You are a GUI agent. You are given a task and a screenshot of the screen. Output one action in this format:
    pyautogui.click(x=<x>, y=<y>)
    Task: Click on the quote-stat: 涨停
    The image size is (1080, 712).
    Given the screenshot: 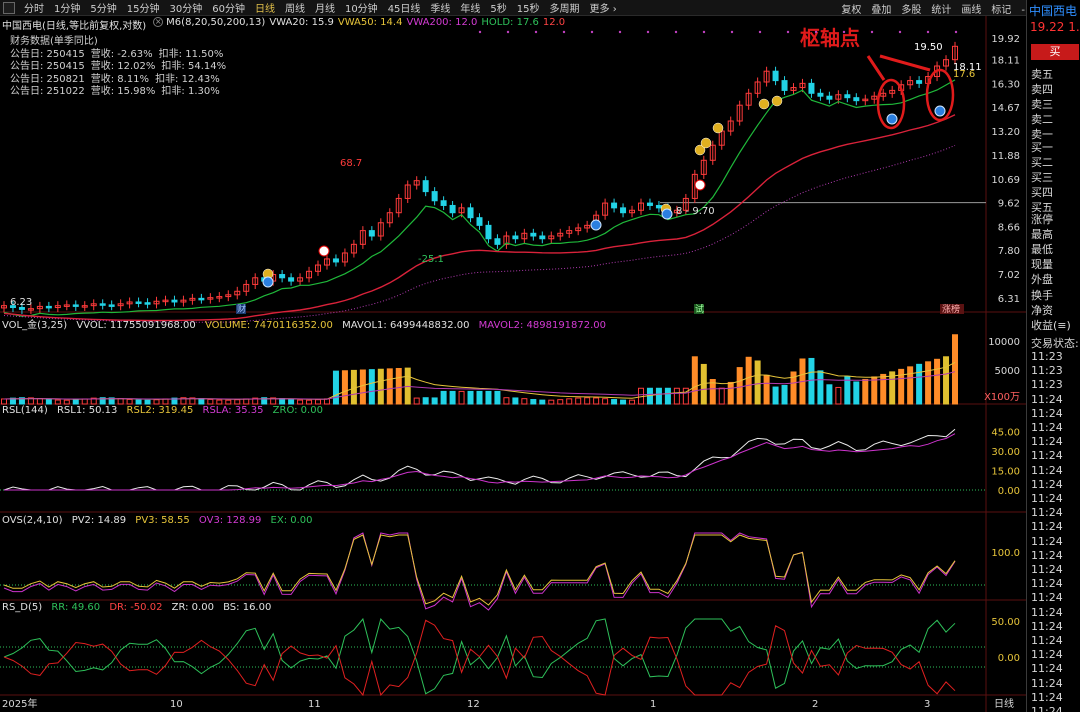 What is the action you would take?
    pyautogui.click(x=1042, y=219)
    